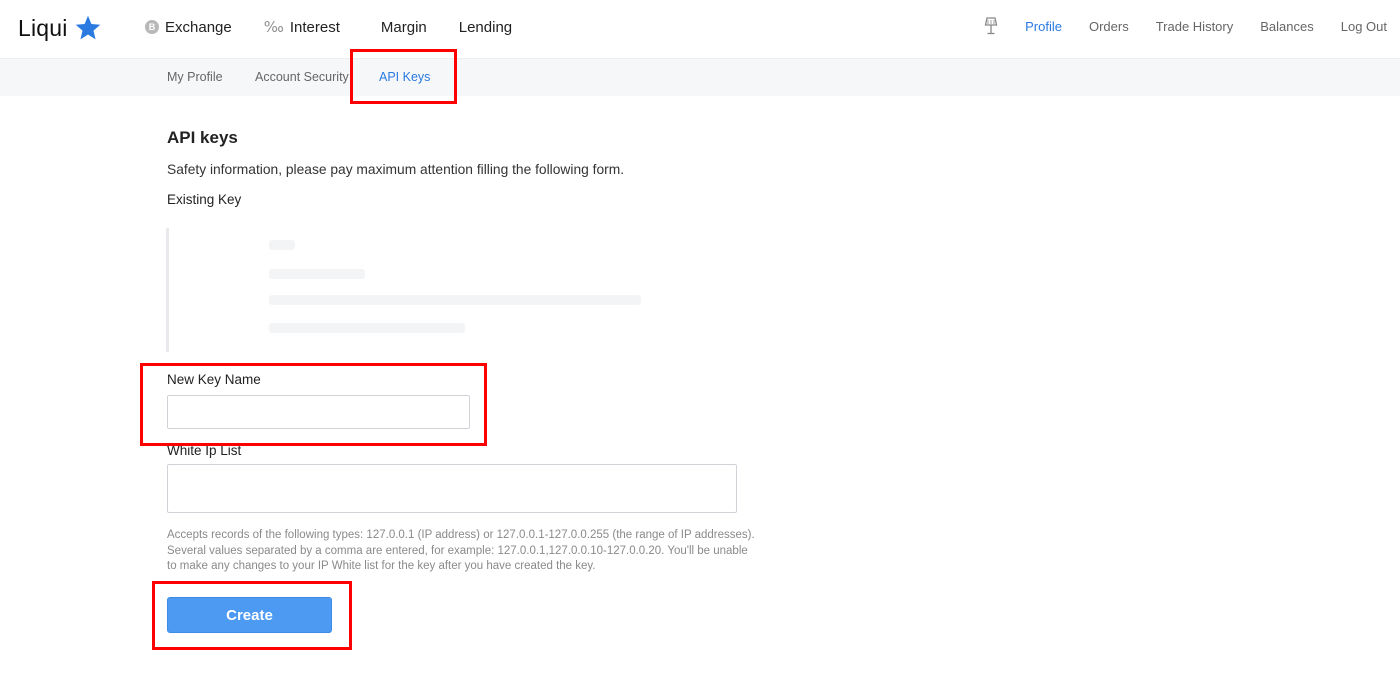 Image resolution: width=1400 pixels, height=696 pixels. I want to click on existing-key-panel, so click(446, 290).